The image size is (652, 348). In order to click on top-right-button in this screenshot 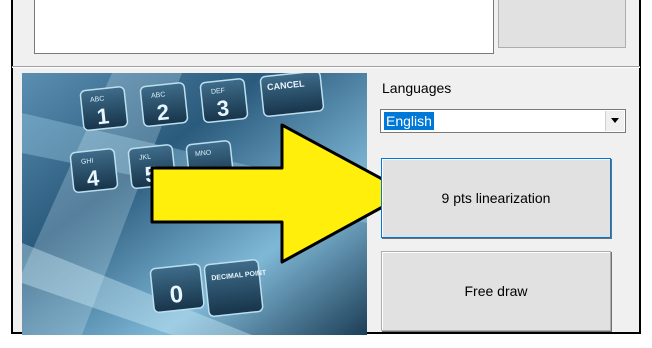, I will do `click(562, 24)`.